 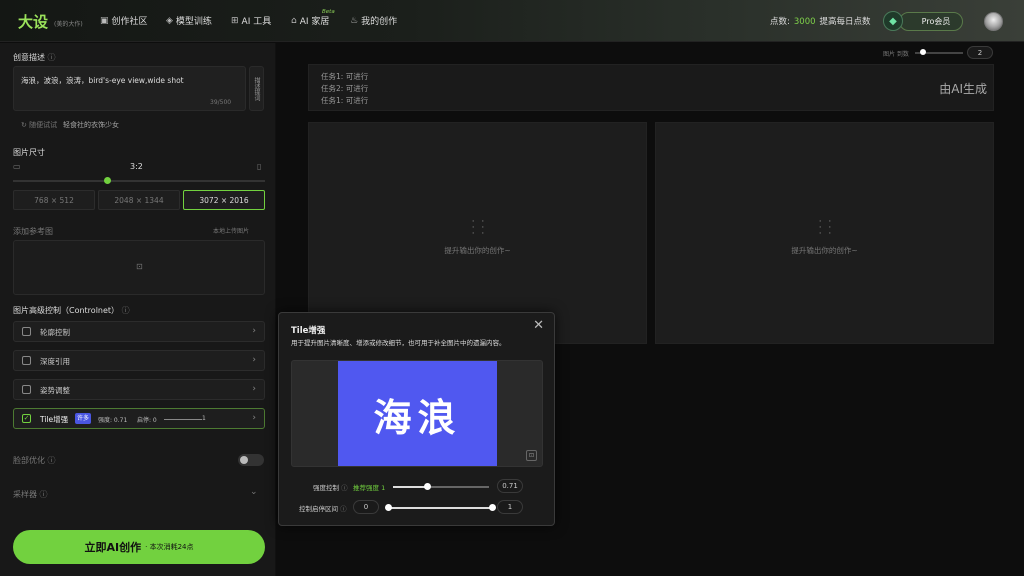 I want to click on chevron-down-icon: ⌄, so click(x=254, y=492).